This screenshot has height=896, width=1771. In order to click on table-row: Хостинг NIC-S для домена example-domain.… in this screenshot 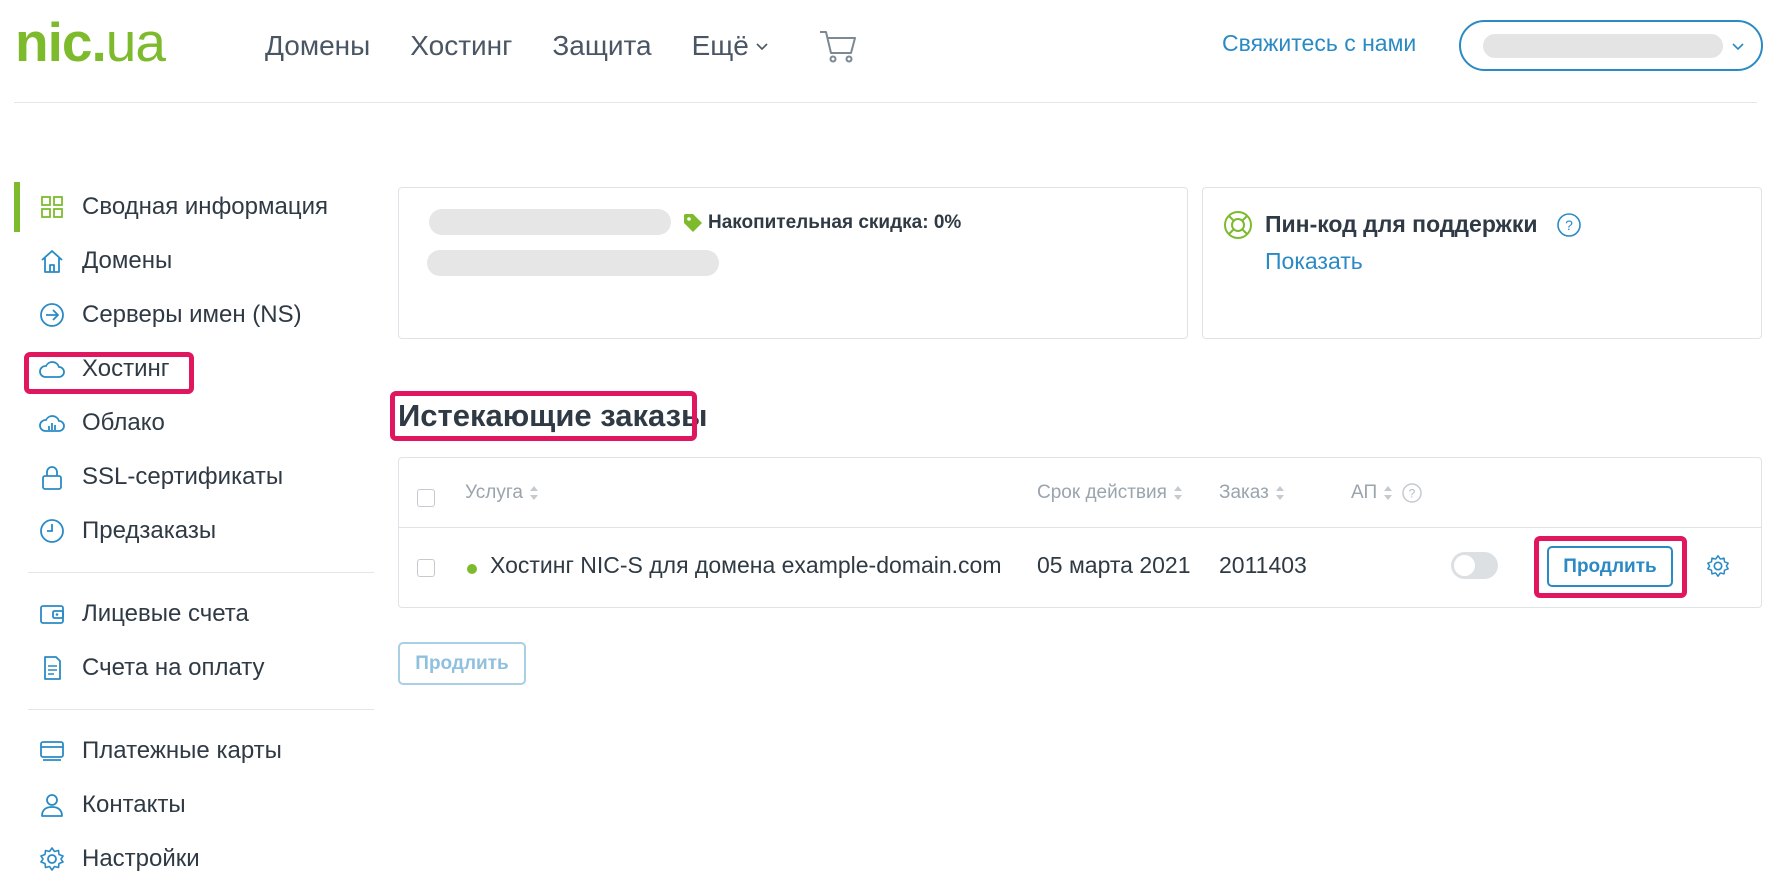, I will do `click(1080, 568)`.